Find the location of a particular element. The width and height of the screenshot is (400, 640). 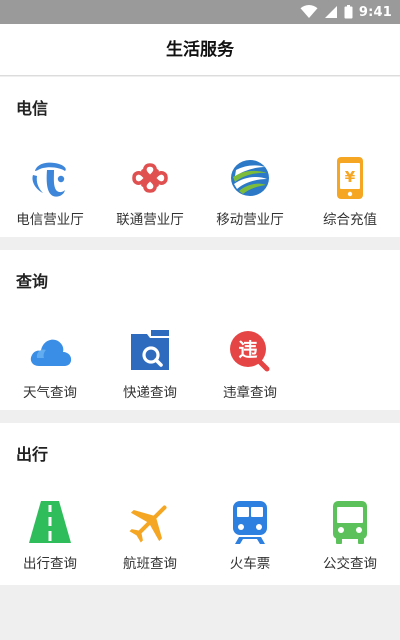

item-telecom-hall: 电信营业厅 is located at coordinates (50, 195).